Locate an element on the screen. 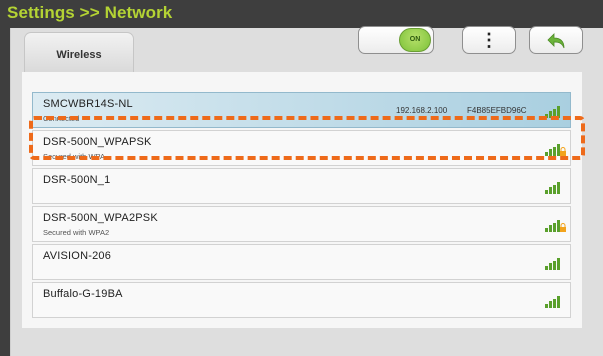  network-row-avision-206: AVISION-206 is located at coordinates (301, 262).